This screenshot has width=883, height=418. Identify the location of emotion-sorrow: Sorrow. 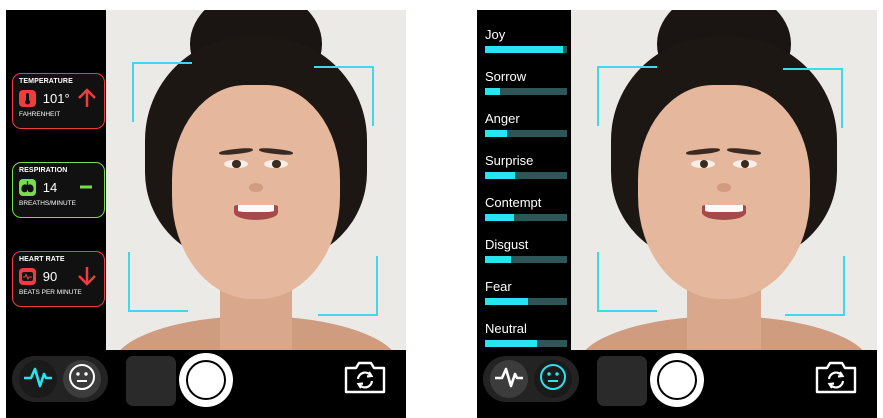
(526, 89).